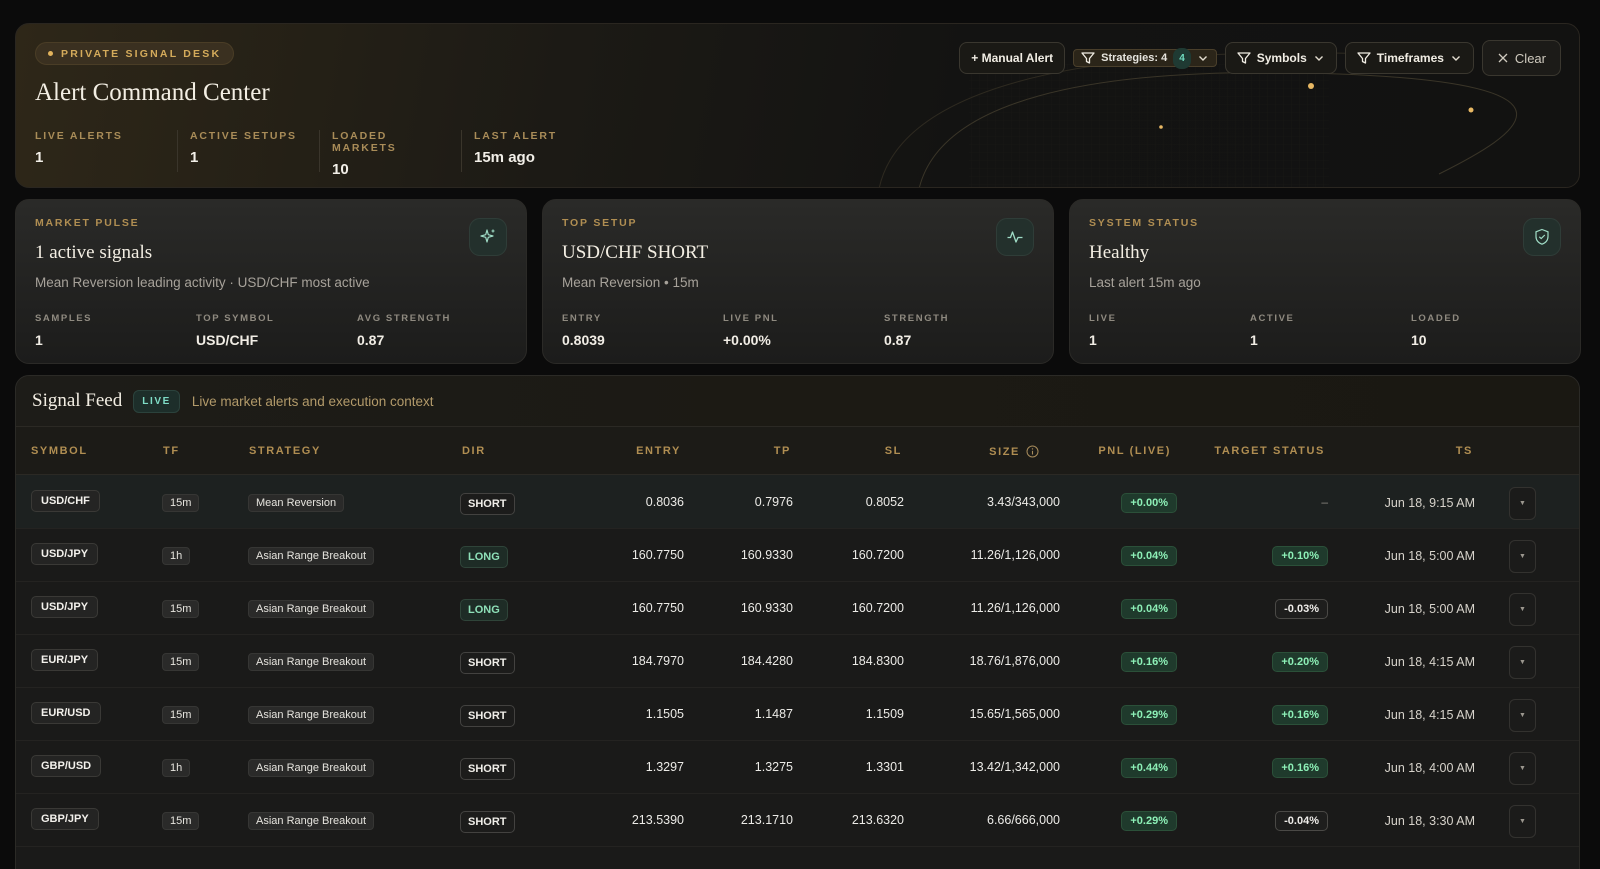  I want to click on tp-value: 1.3275, so click(773, 767).